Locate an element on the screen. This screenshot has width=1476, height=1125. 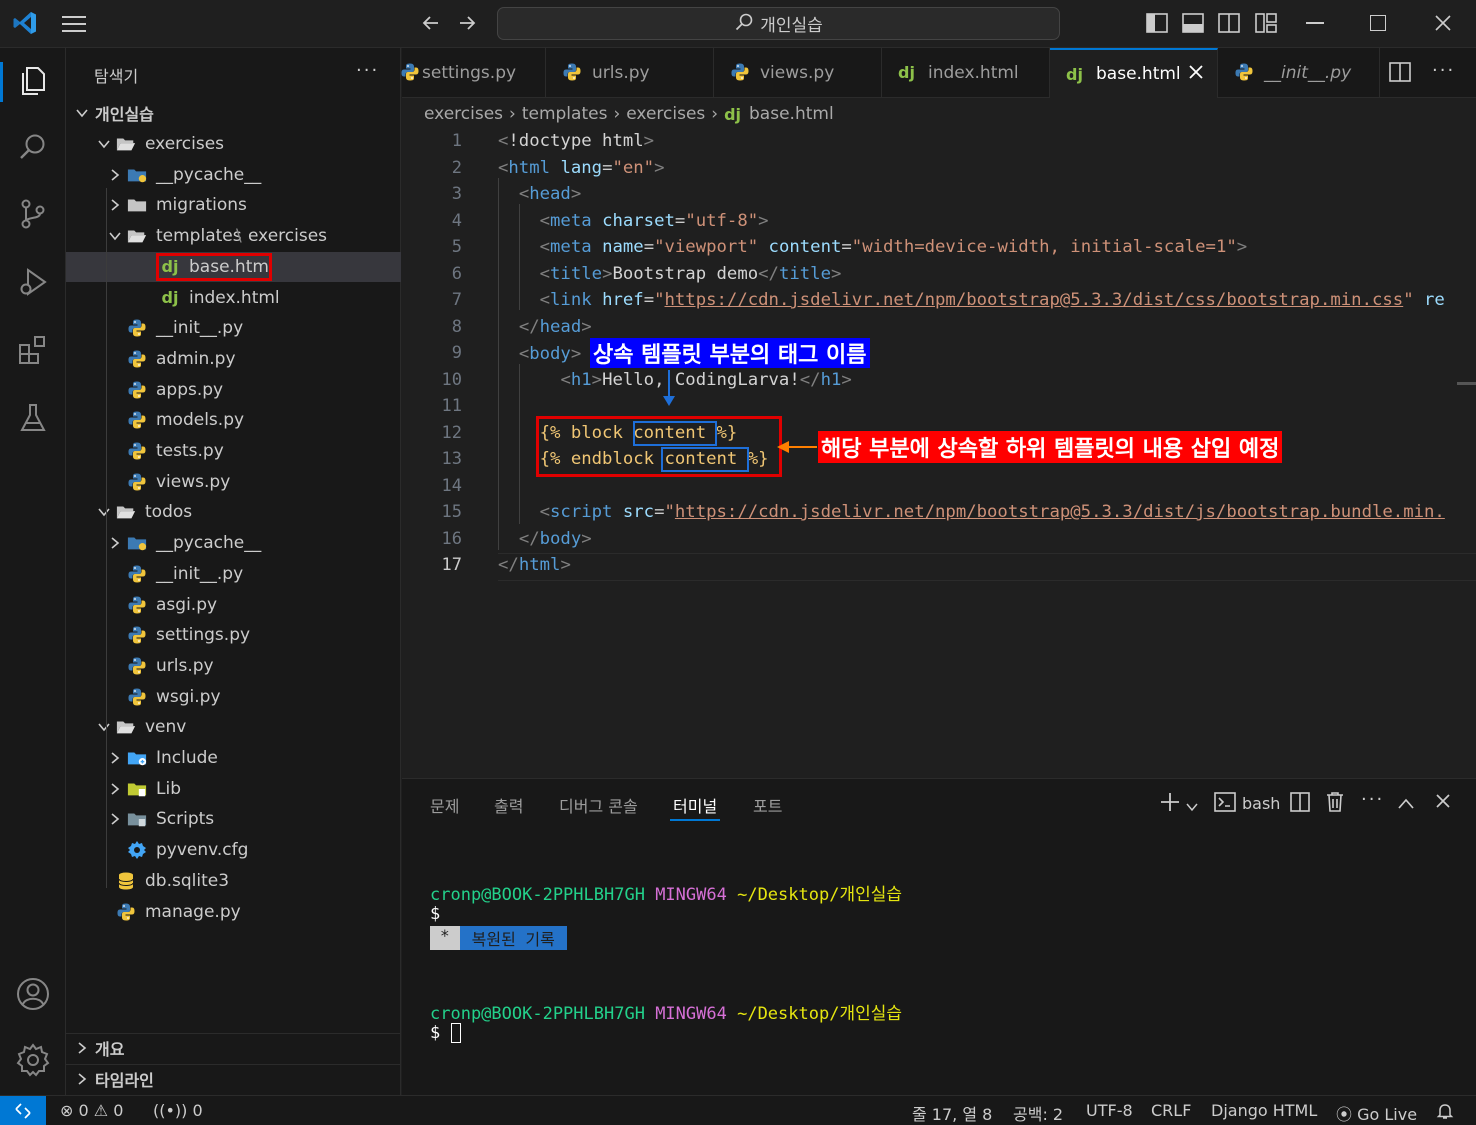
timeline-section: 타임라인 is located at coordinates (233, 1079).